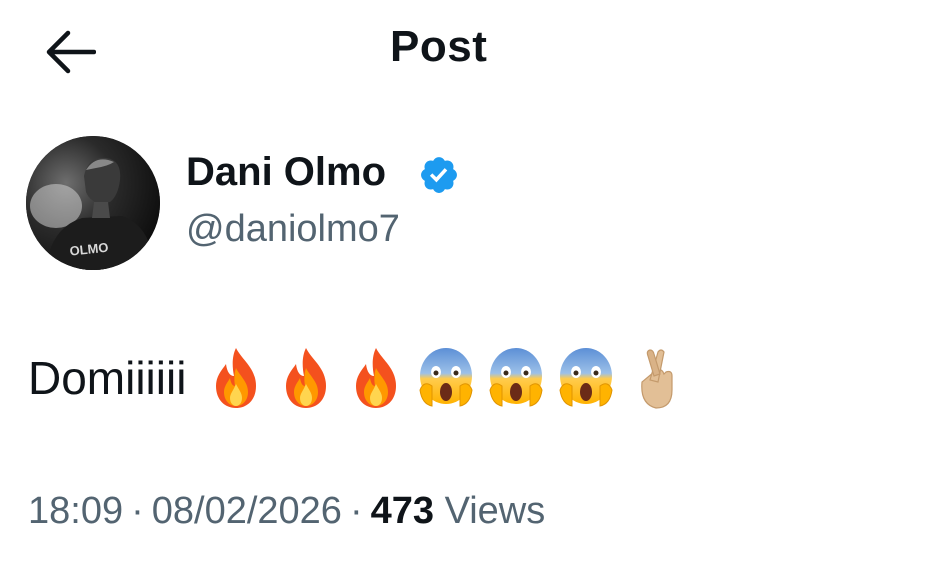  Describe the element at coordinates (439, 46) in the screenshot. I see `page-title: Post` at that location.